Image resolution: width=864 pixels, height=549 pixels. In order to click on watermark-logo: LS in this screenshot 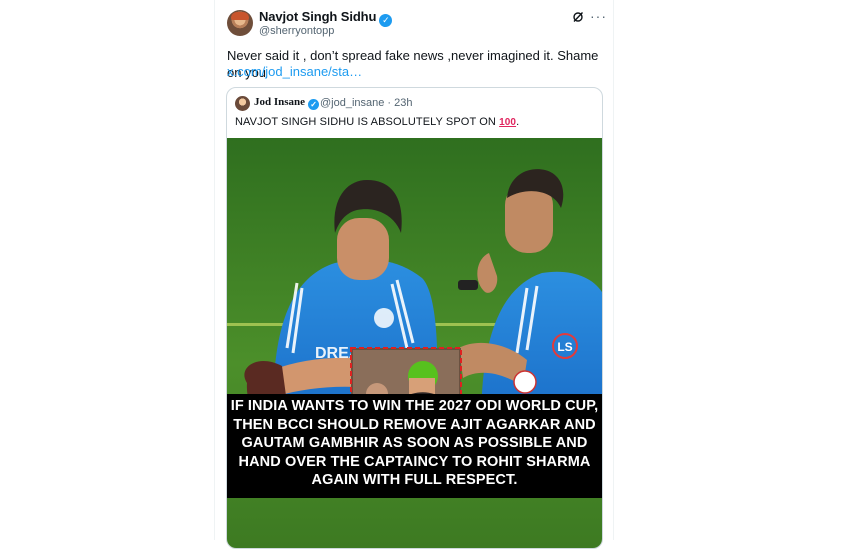, I will do `click(564, 347)`.